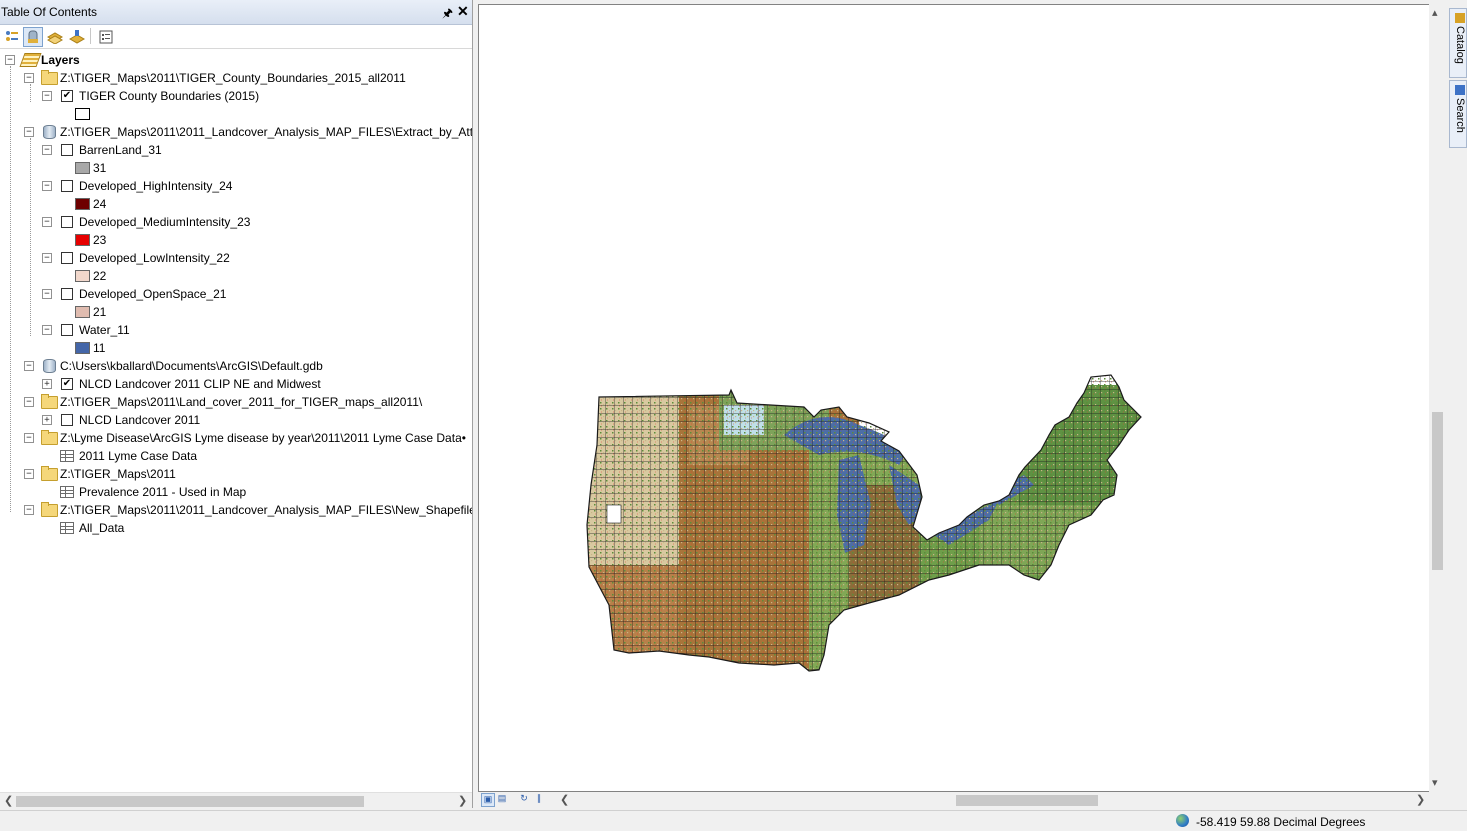  What do you see at coordinates (1435, 782) in the screenshot?
I see `scroll-down-icon: ▾` at bounding box center [1435, 782].